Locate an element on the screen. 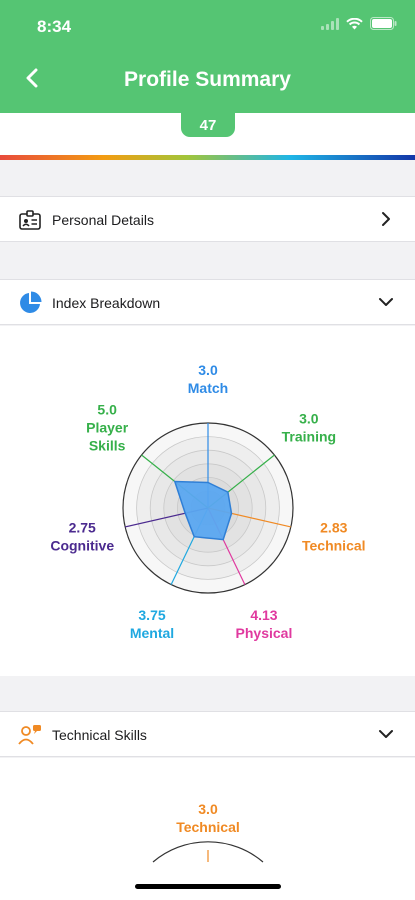 The width and height of the screenshot is (415, 900). index-breakdown-row: Index Breakdown is located at coordinates (207, 302).